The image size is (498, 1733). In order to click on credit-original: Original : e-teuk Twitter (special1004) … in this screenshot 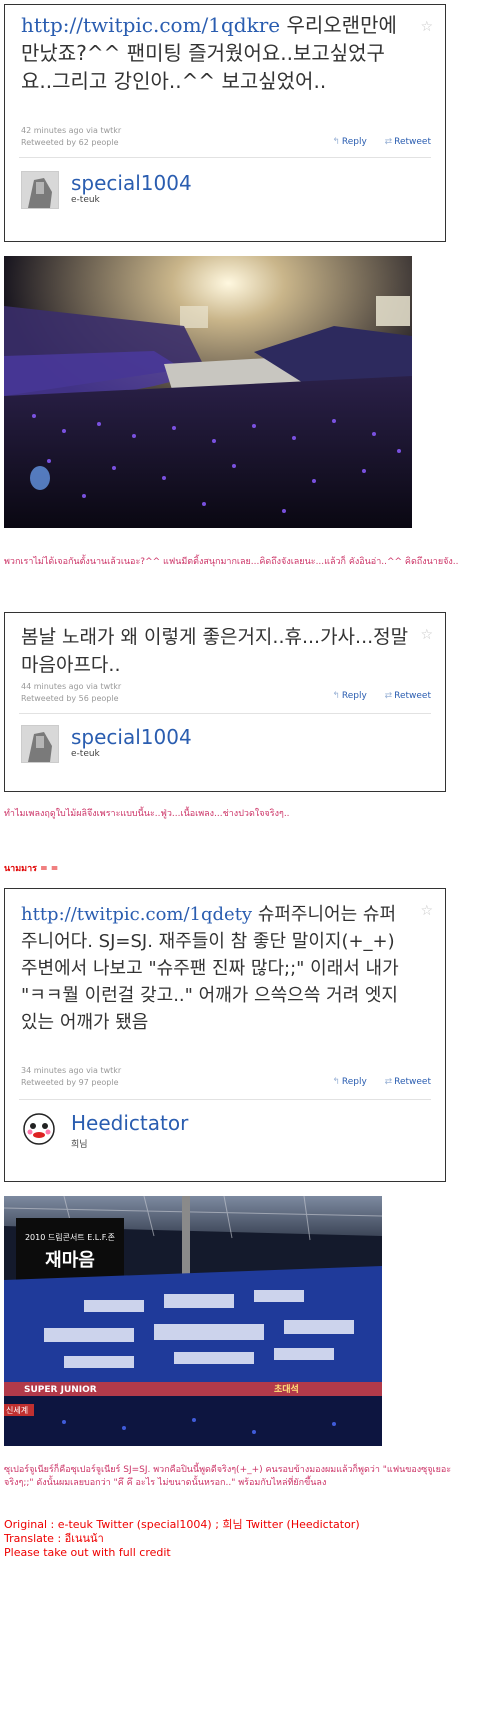, I will do `click(182, 1524)`.